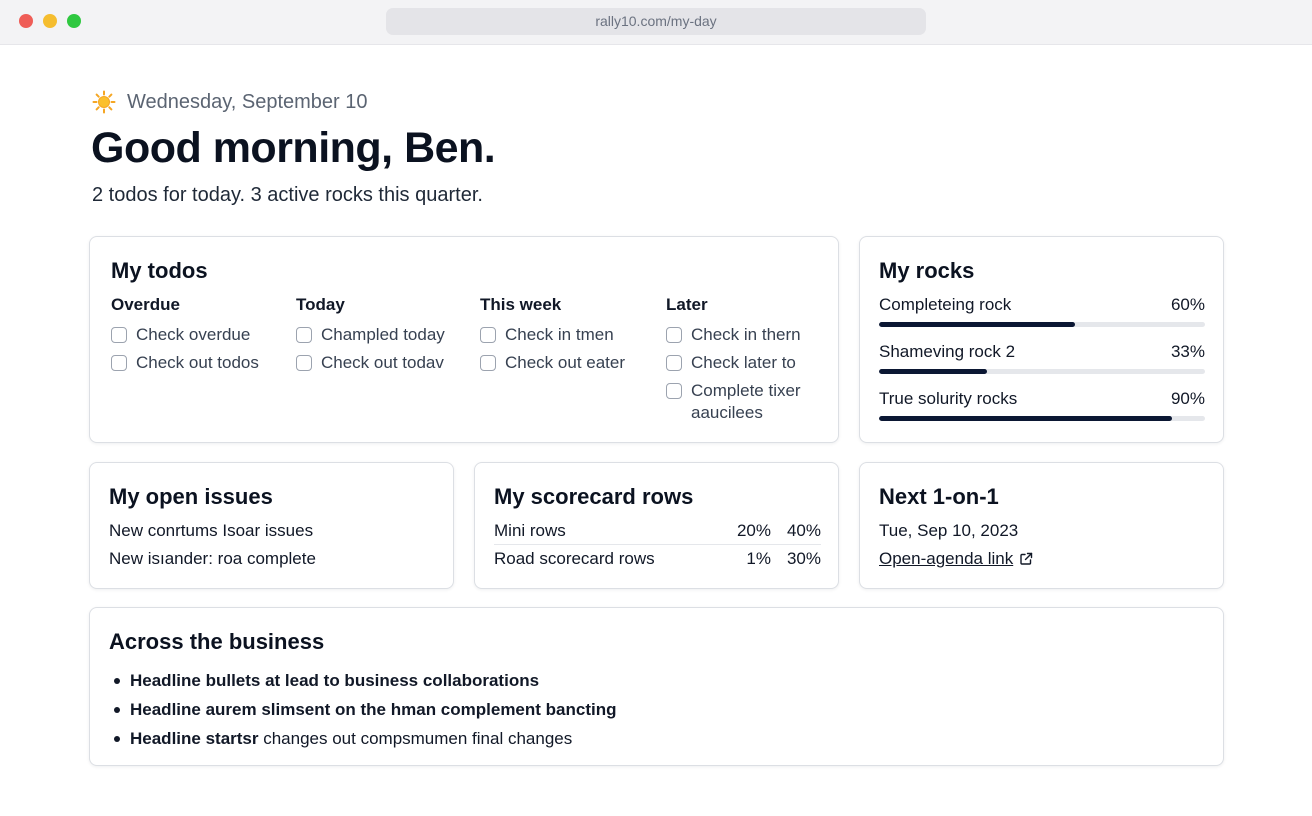  Describe the element at coordinates (247, 101) in the screenshot. I see `current-date: Wednesday, September 10` at that location.